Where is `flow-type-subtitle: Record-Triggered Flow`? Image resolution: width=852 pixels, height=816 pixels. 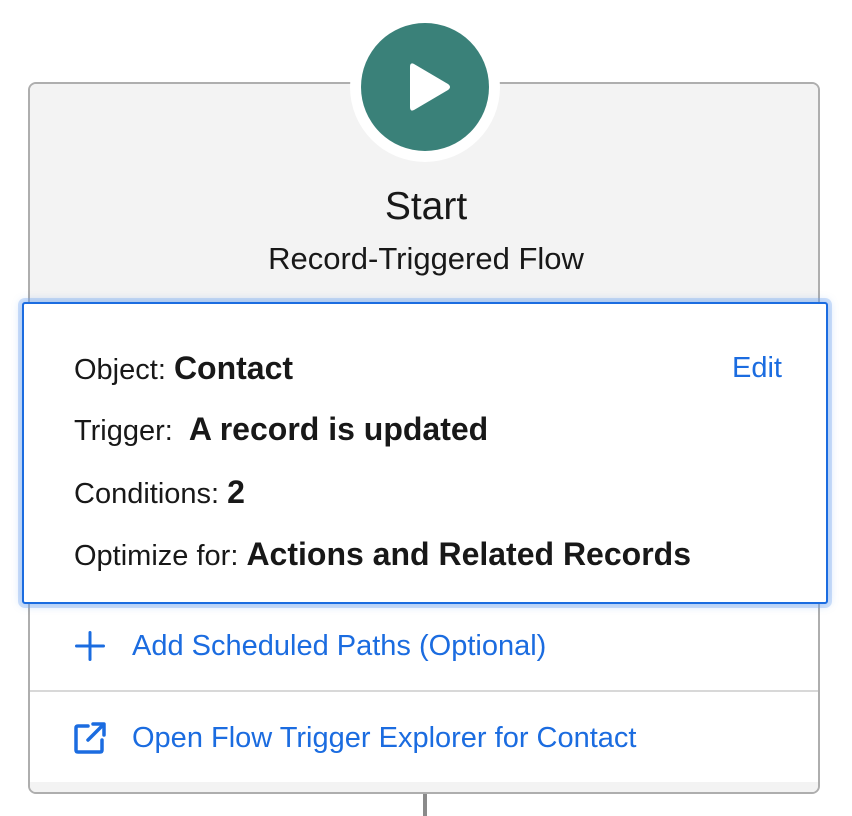
flow-type-subtitle: Record-Triggered Flow is located at coordinates (426, 258).